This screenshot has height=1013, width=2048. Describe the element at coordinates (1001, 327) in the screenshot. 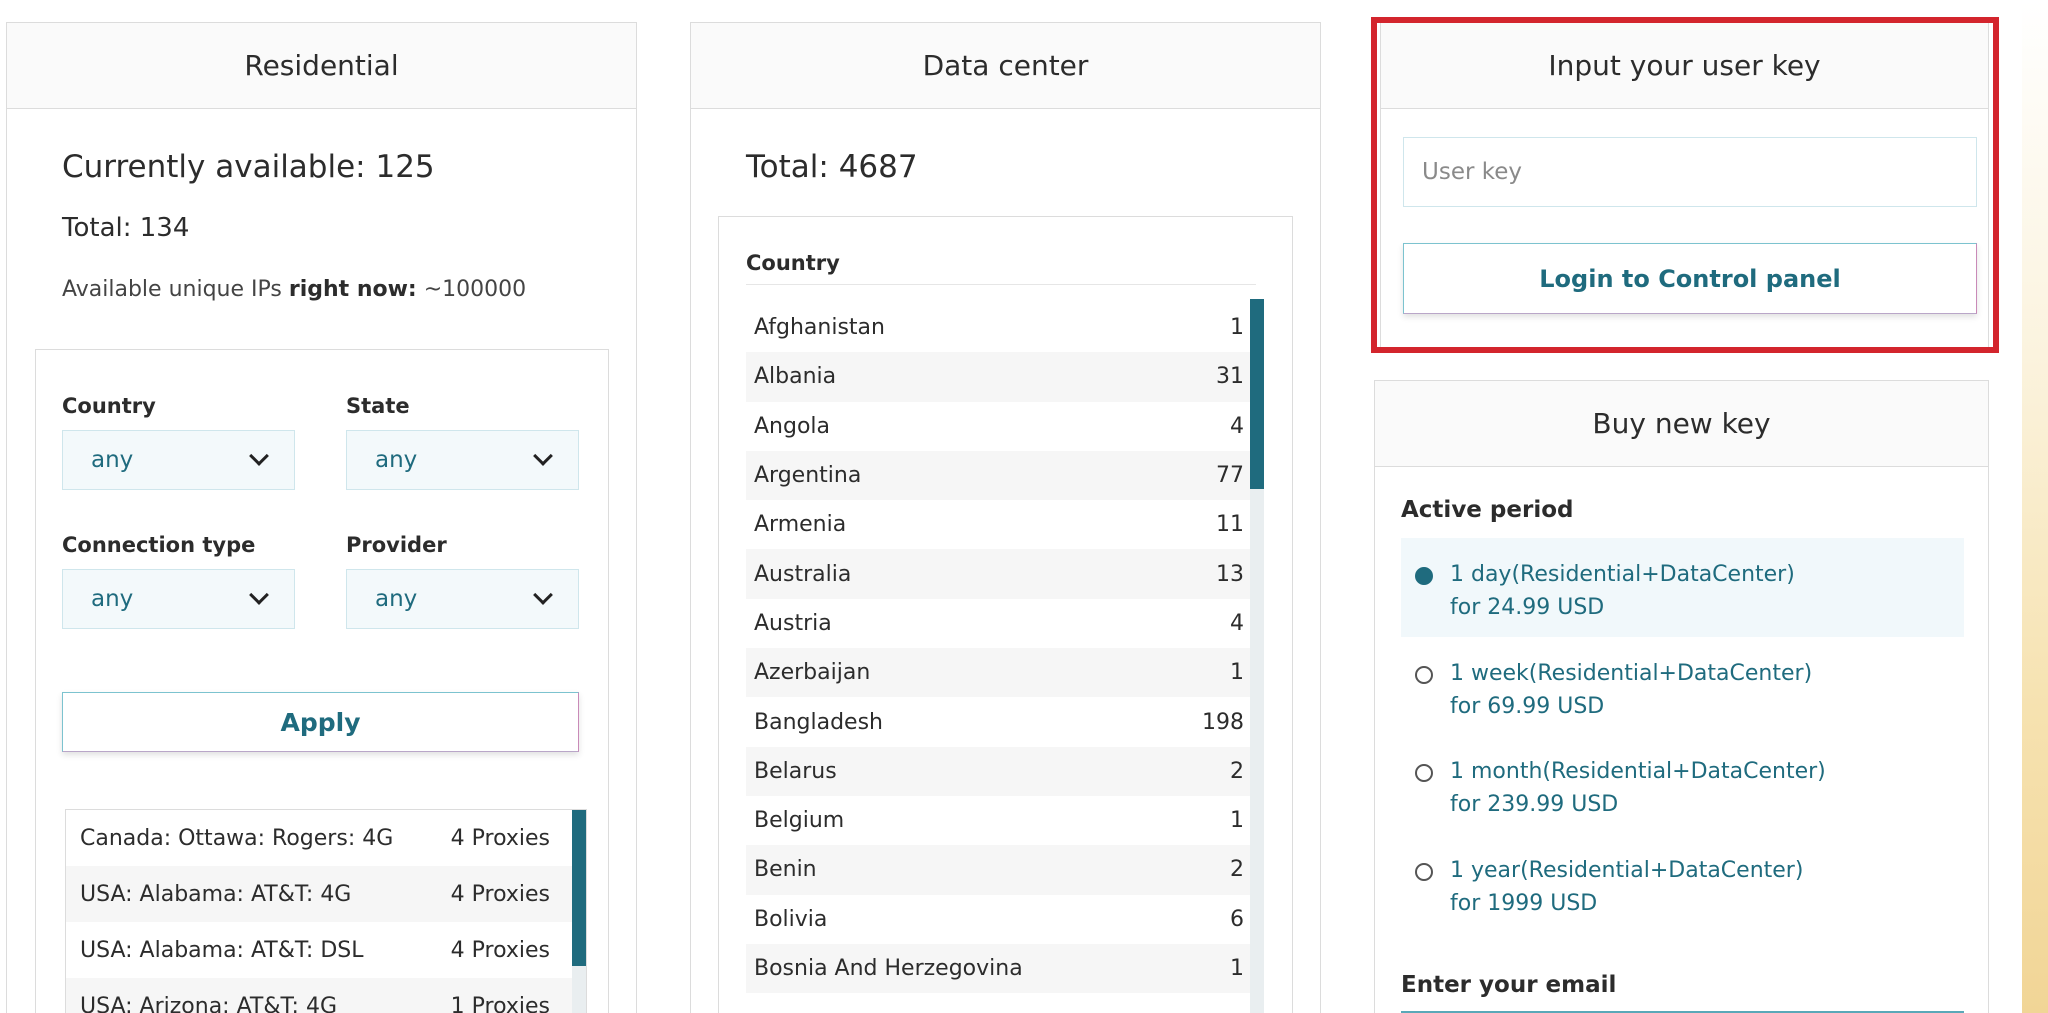

I see `country-row: Afghanistan 1` at that location.